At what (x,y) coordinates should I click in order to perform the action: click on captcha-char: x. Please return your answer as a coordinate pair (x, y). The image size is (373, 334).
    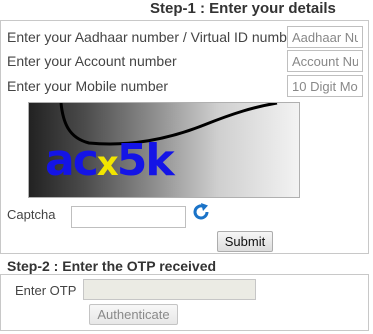
    Looking at the image, I should click on (107, 164).